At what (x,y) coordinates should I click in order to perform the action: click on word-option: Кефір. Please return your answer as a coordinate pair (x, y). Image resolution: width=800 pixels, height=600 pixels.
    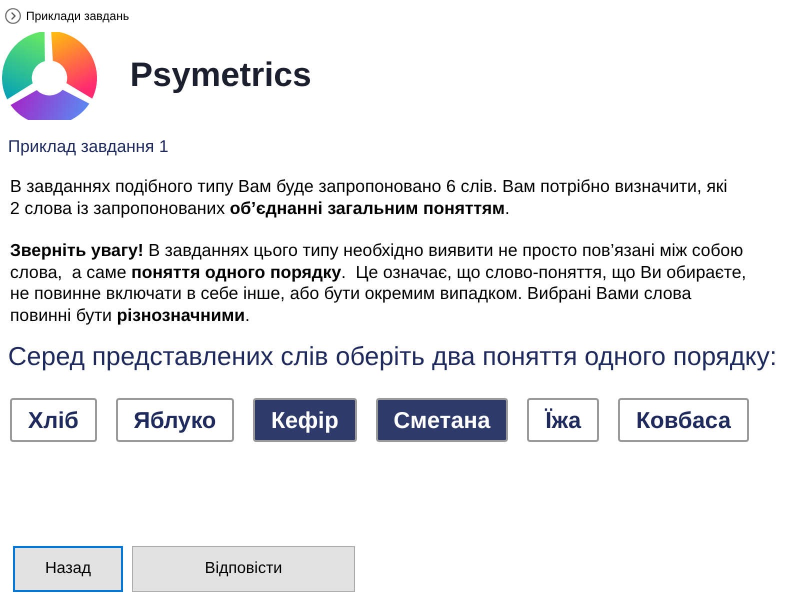
    Looking at the image, I should click on (304, 420).